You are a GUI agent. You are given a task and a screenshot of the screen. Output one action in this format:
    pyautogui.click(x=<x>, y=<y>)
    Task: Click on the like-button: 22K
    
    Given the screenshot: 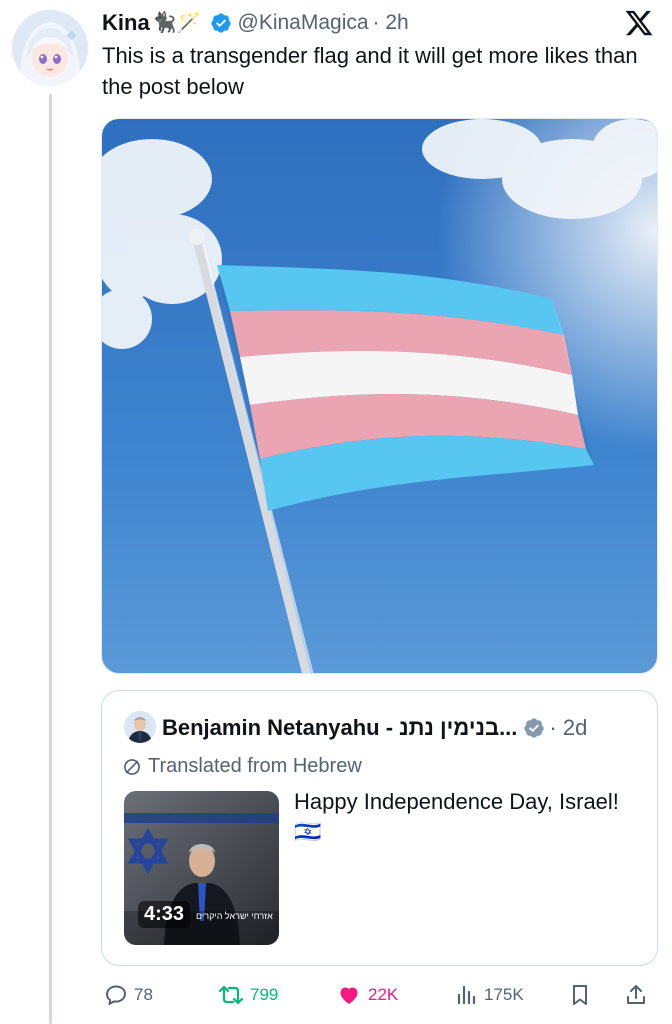 What is the action you would take?
    pyautogui.click(x=367, y=995)
    